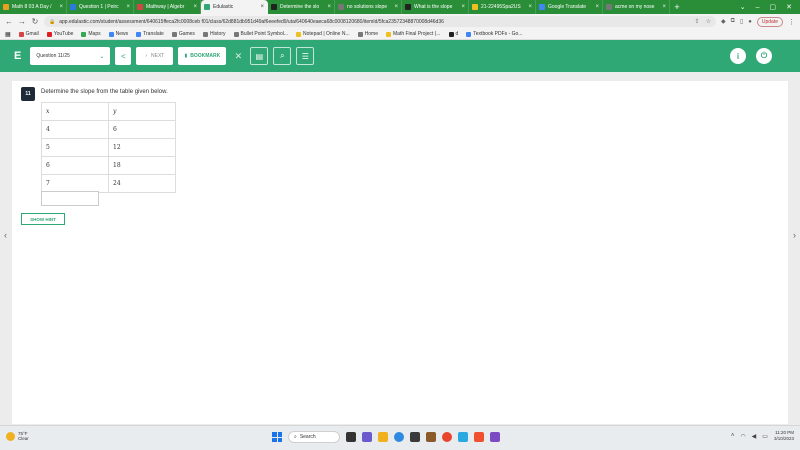  I want to click on browser-tab: Question 1 | Peirc ×, so click(100, 7).